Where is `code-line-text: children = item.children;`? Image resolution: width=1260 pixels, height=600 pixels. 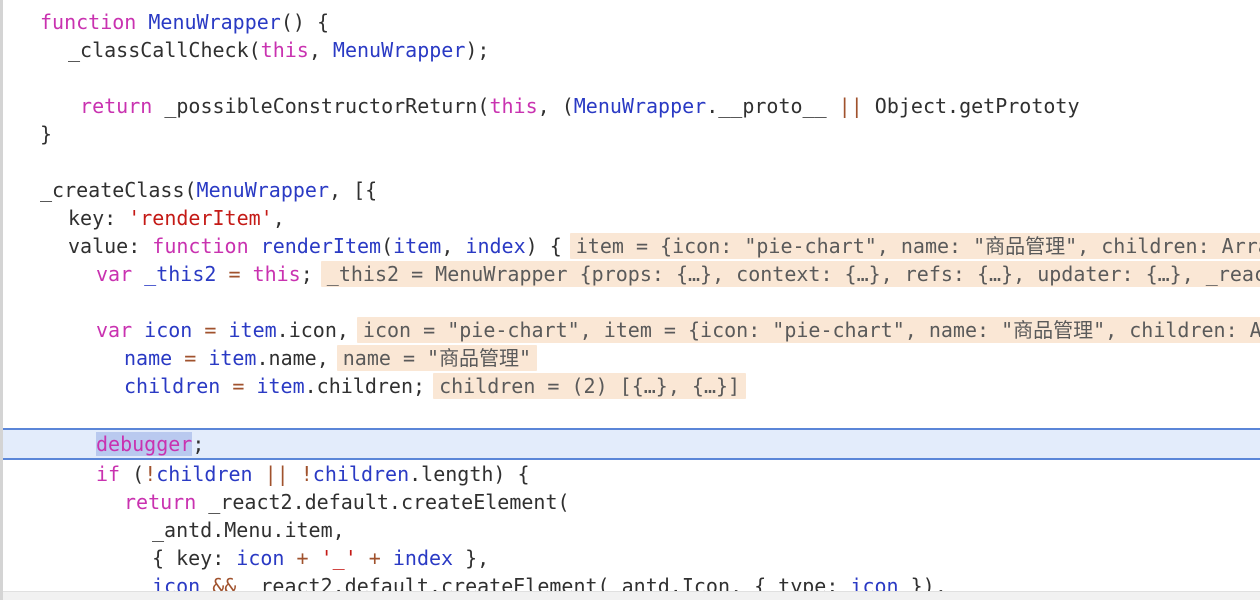 code-line-text: children = item.children; is located at coordinates (232, 386).